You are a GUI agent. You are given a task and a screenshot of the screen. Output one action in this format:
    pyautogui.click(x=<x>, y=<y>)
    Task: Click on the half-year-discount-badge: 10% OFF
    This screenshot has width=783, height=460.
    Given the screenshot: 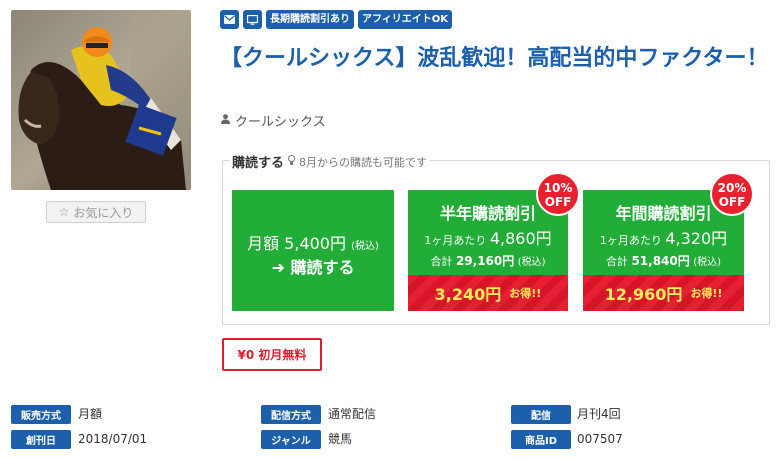 What is the action you would take?
    pyautogui.click(x=558, y=194)
    